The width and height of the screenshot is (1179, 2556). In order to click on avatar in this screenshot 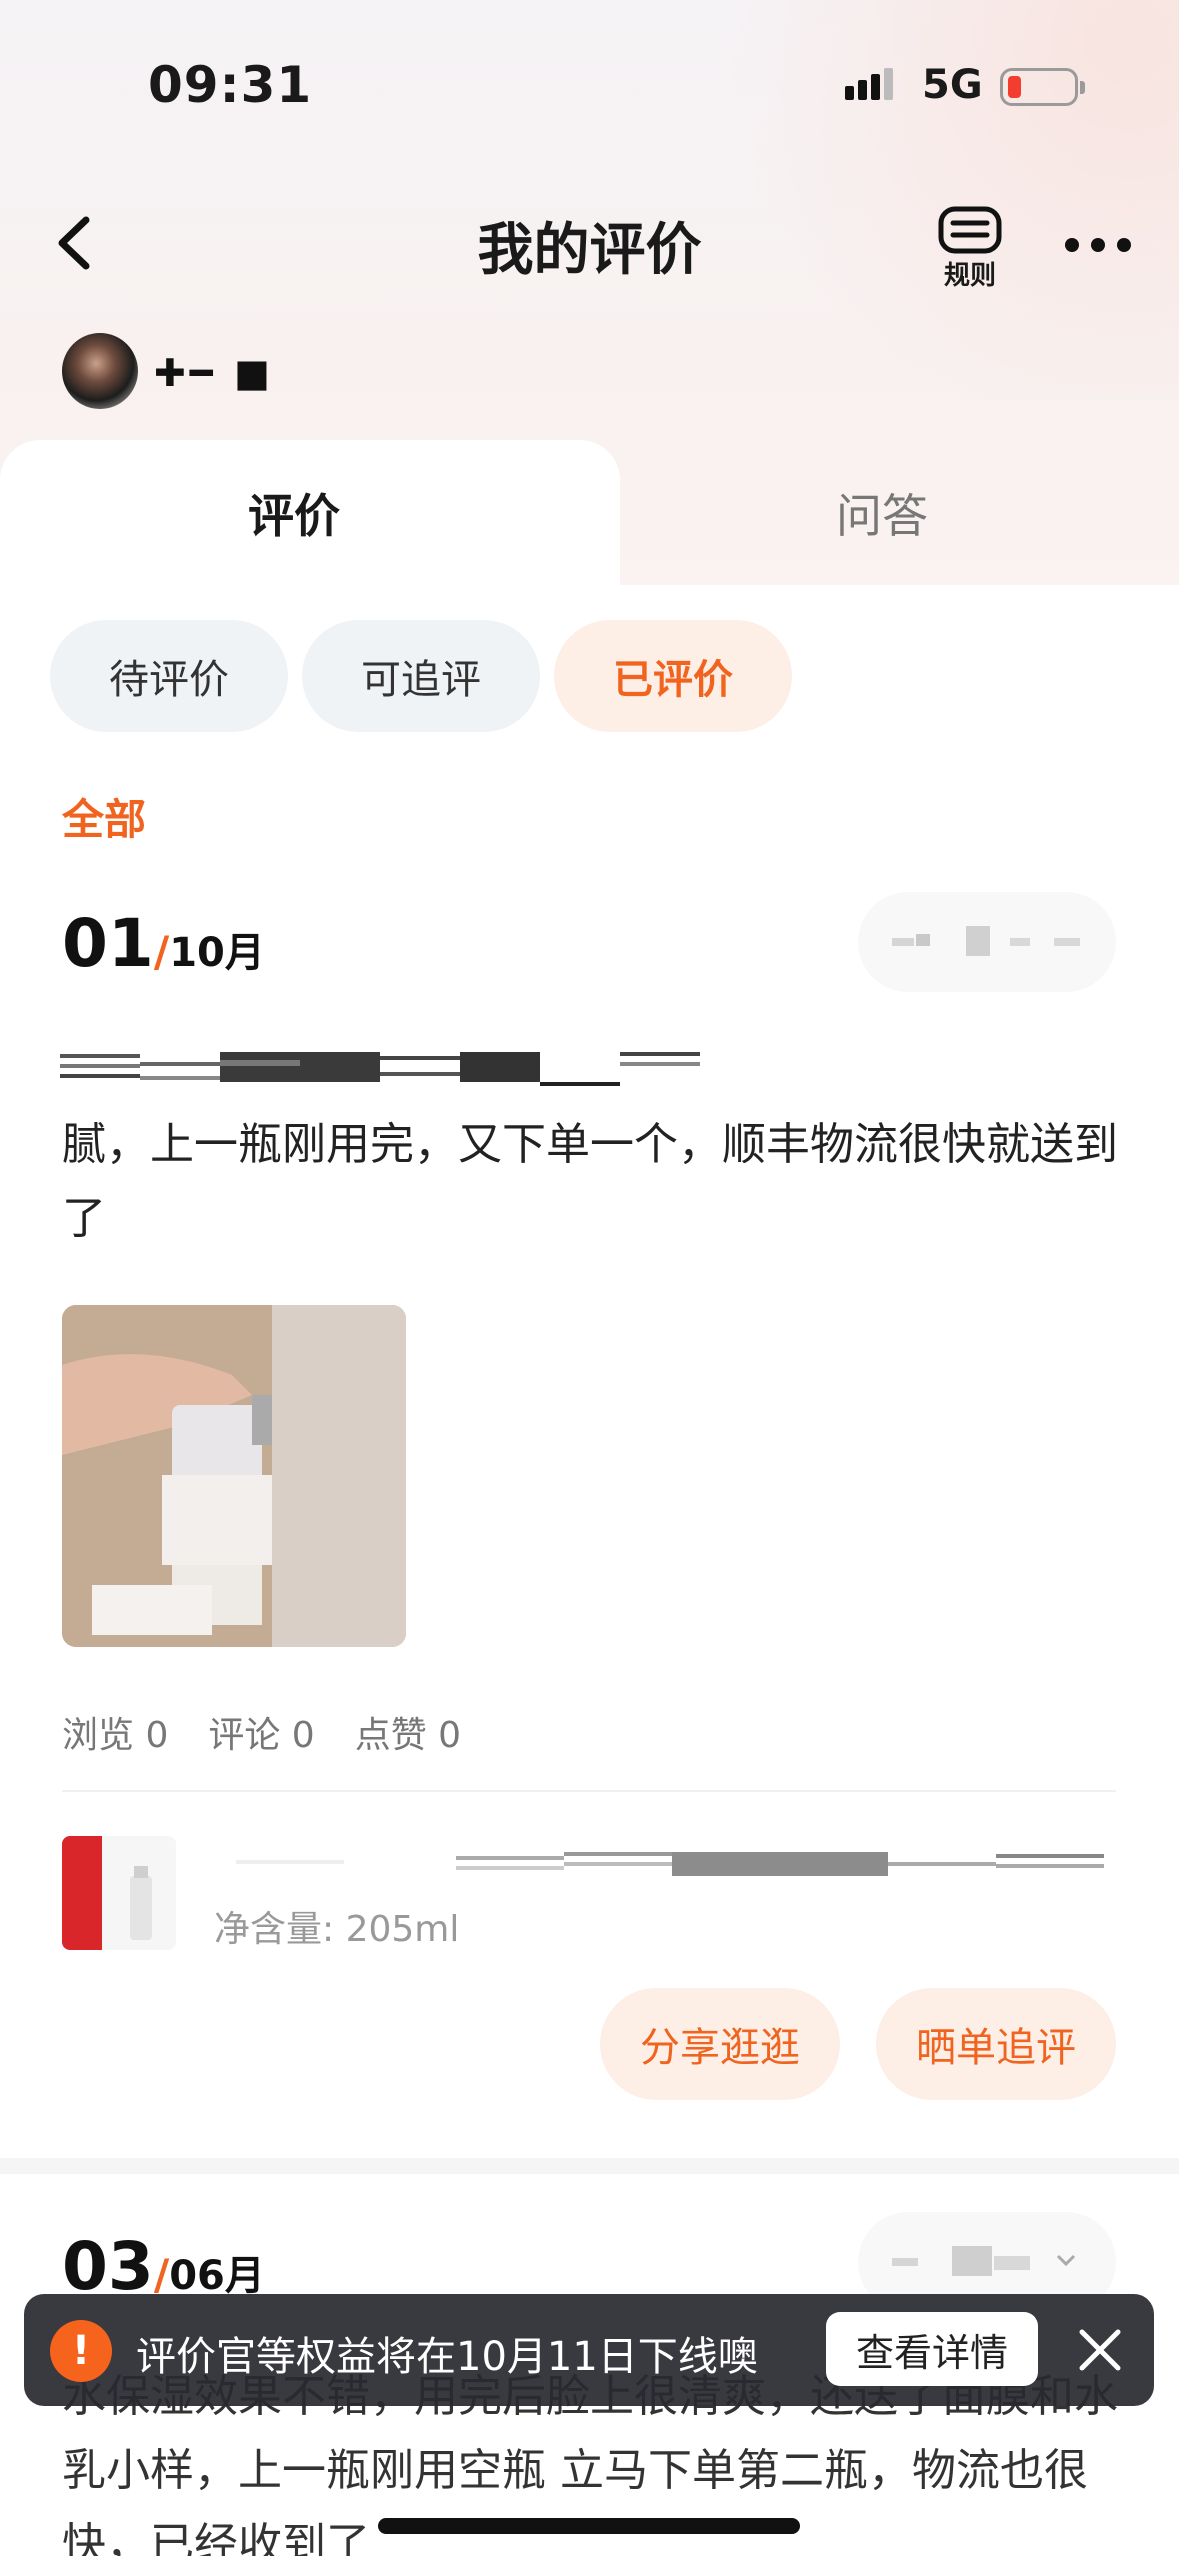, I will do `click(100, 371)`.